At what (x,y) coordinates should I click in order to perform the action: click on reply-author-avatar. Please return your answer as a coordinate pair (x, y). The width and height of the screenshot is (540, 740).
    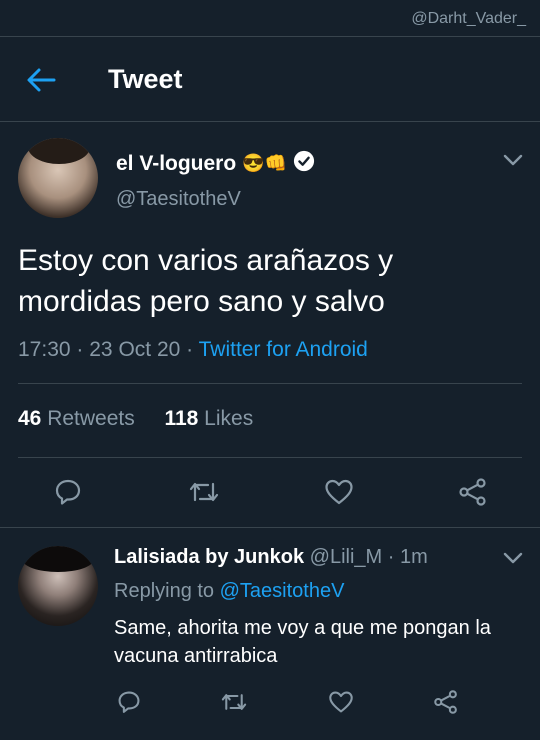
    Looking at the image, I should click on (58, 586).